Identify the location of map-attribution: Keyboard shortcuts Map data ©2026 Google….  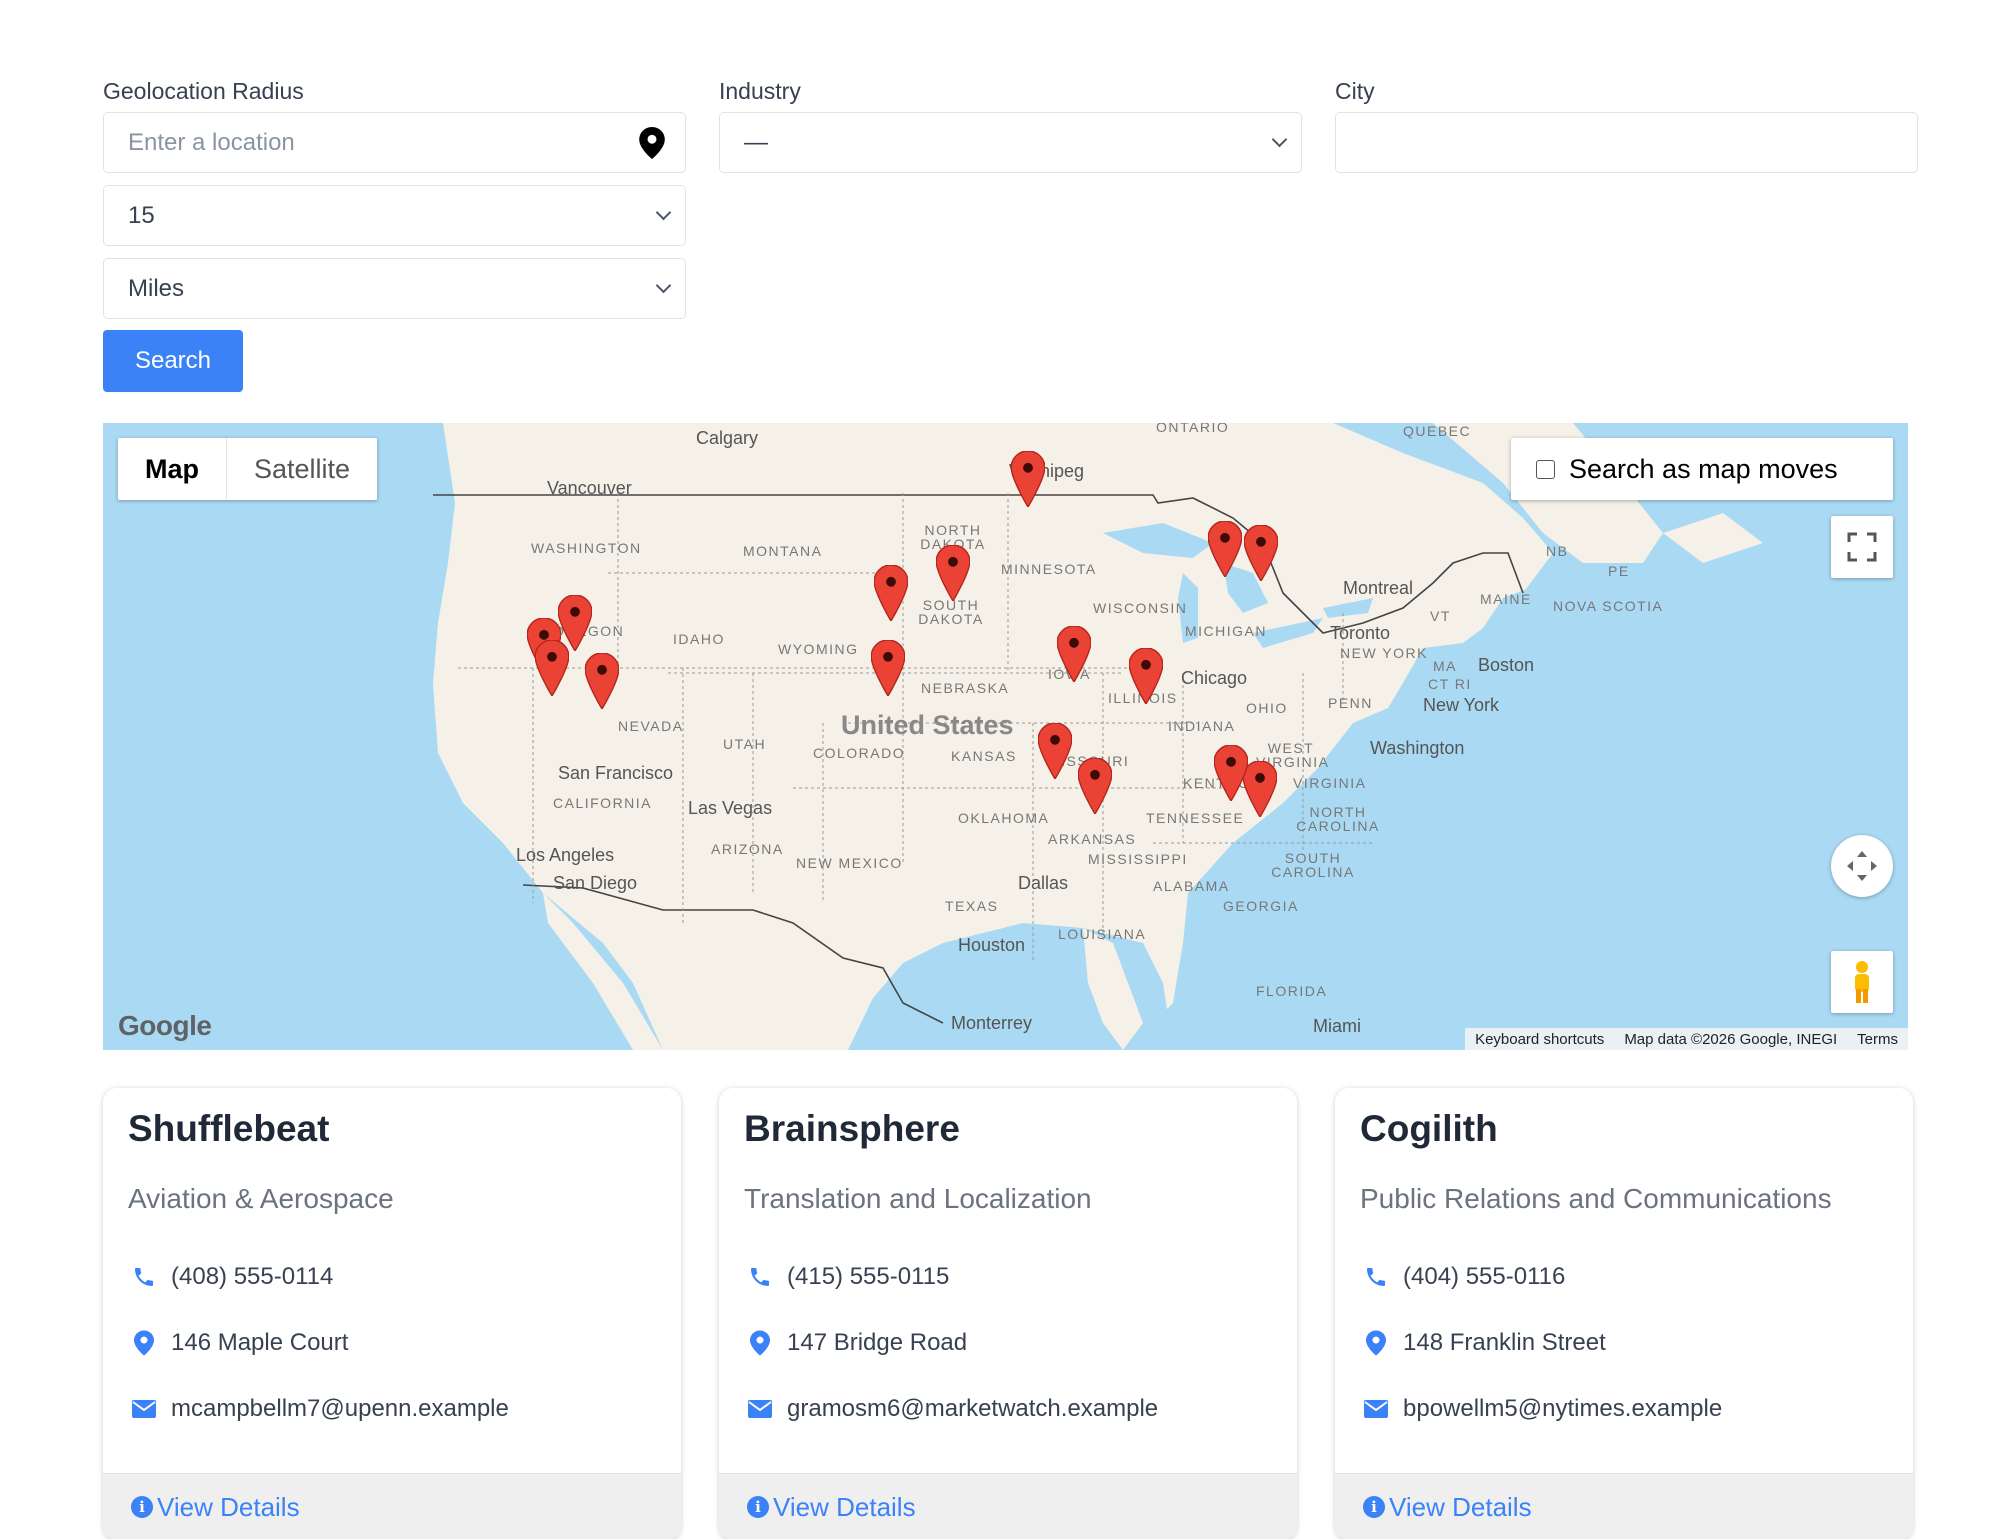
(1686, 1039).